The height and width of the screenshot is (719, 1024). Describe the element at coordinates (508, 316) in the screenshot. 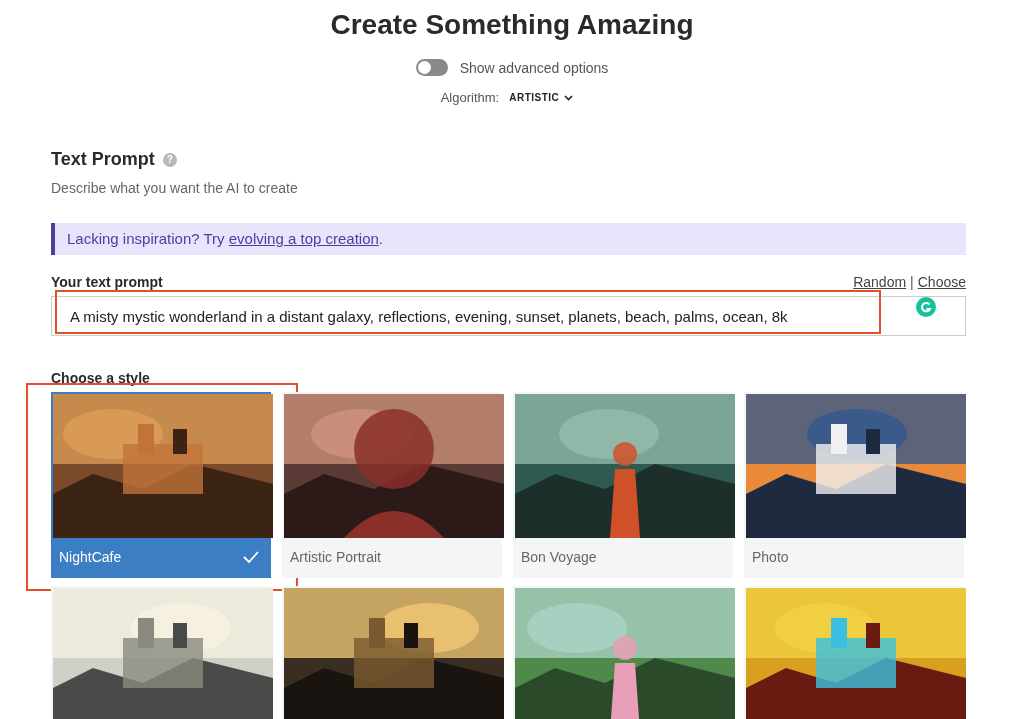

I see `prompt-field: A misty mystic wonderland in a distant galaxy, reflections, evening, sunset, planets, beach, palms, ocean, 8k` at that location.